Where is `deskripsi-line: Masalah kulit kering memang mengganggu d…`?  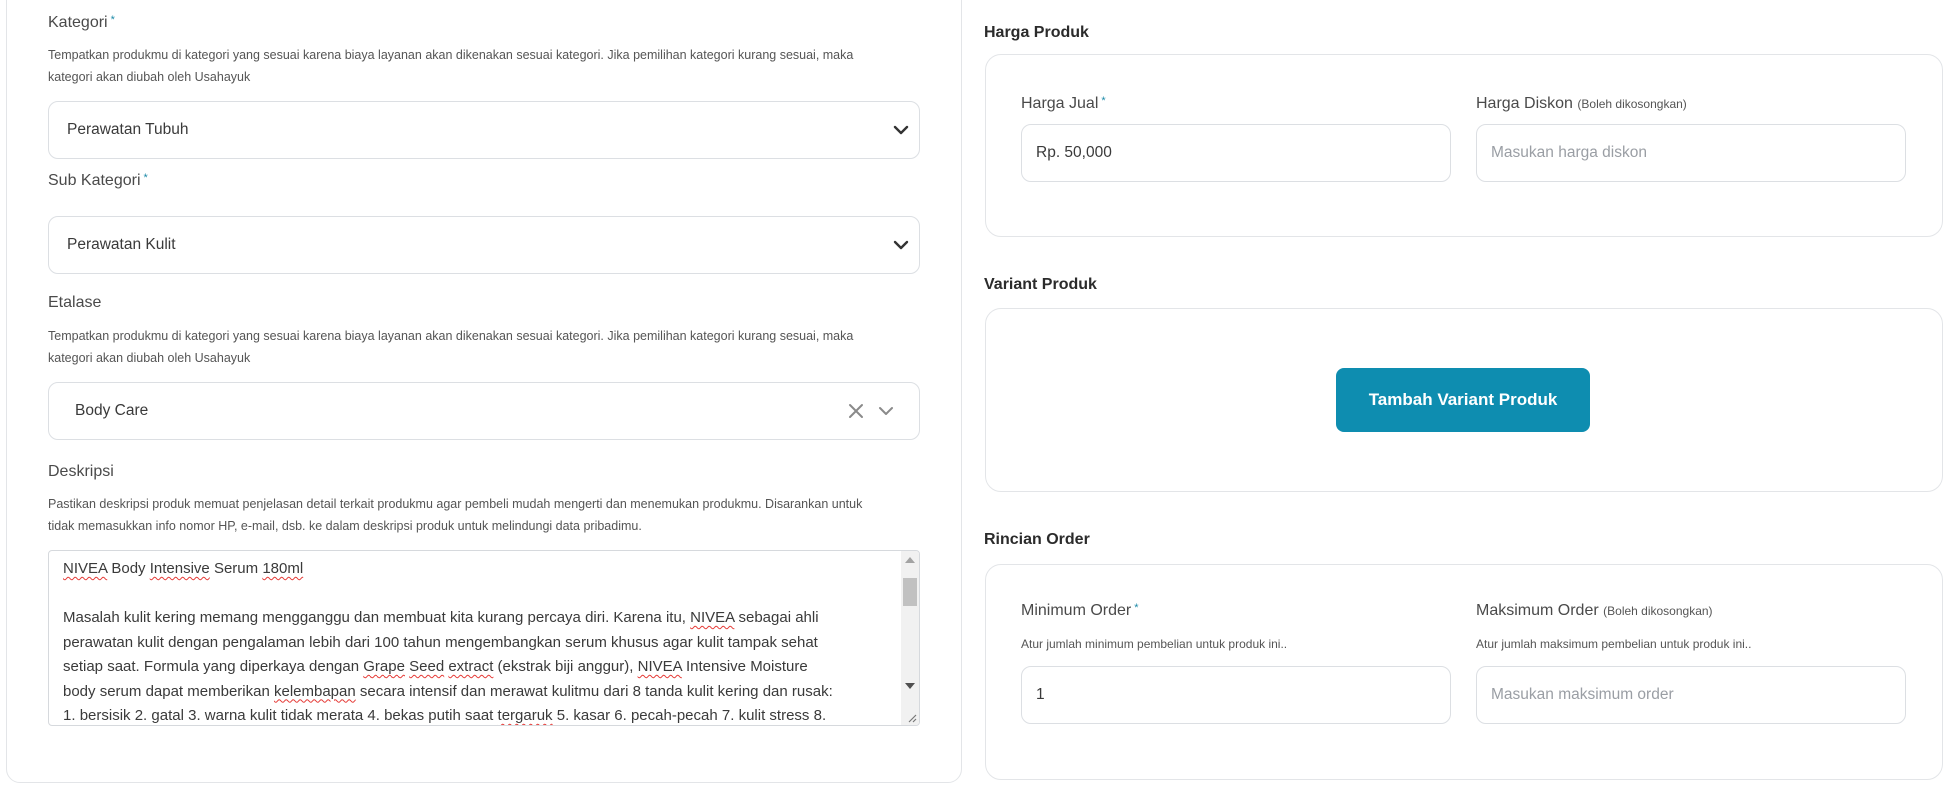
deskripsi-line: Masalah kulit kering memang mengganggu d… is located at coordinates (441, 617).